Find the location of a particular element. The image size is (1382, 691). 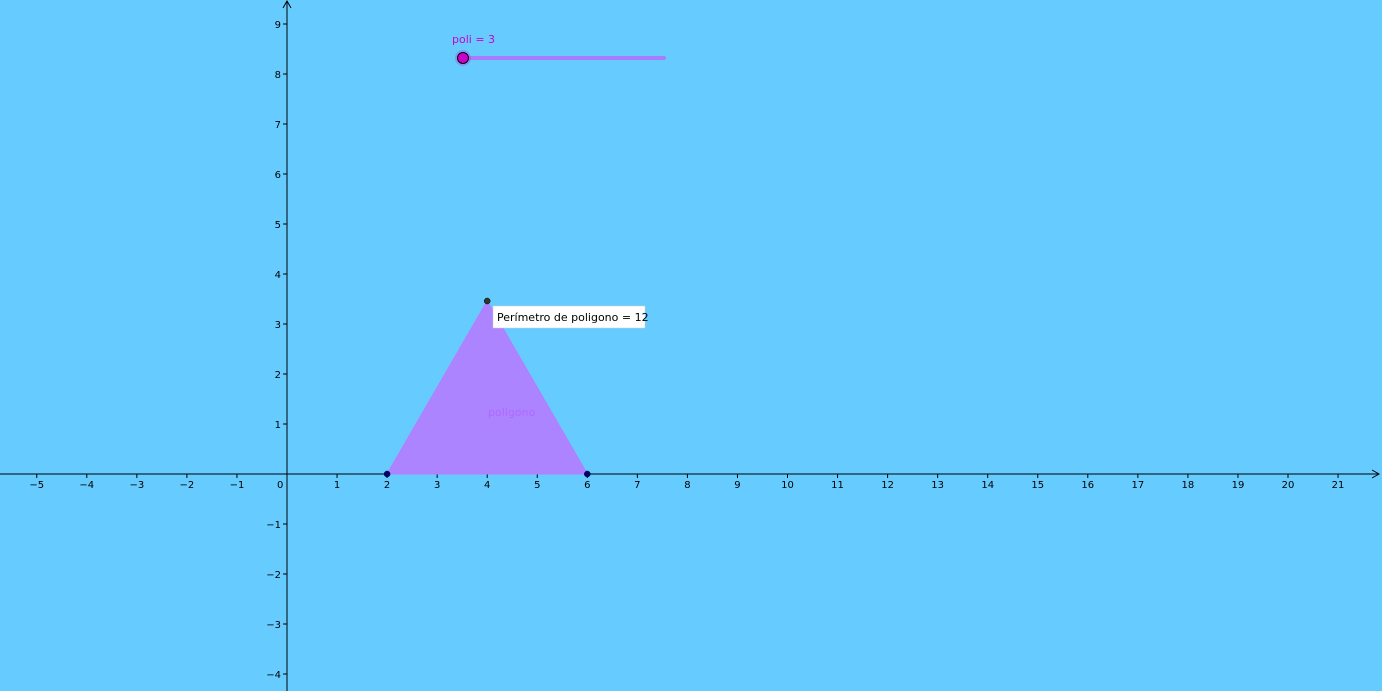

y-tick-label: −3 is located at coordinates (273, 625).